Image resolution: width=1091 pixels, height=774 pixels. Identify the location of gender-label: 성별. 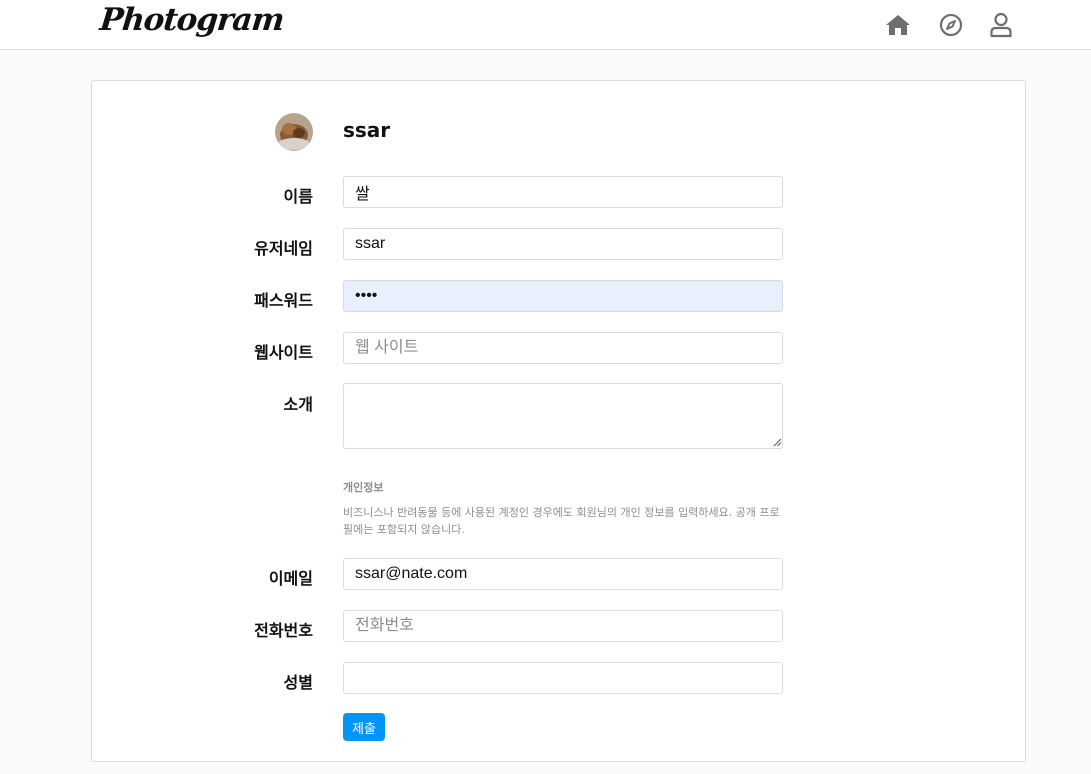
(298, 682).